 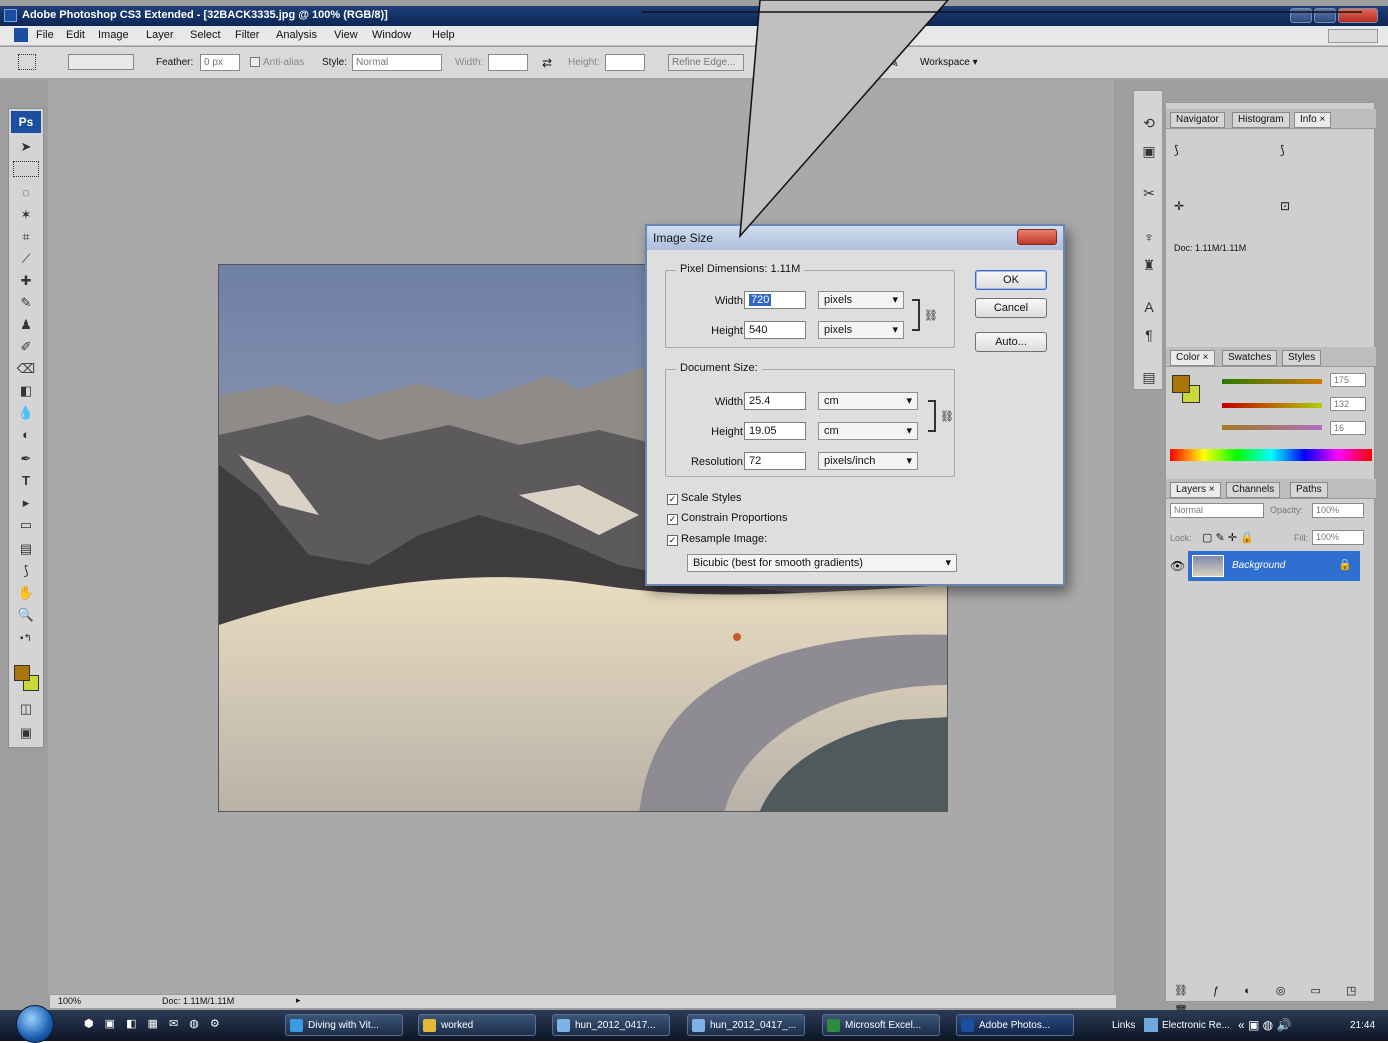 I want to click on zoom-level: 100%, so click(x=69, y=1001).